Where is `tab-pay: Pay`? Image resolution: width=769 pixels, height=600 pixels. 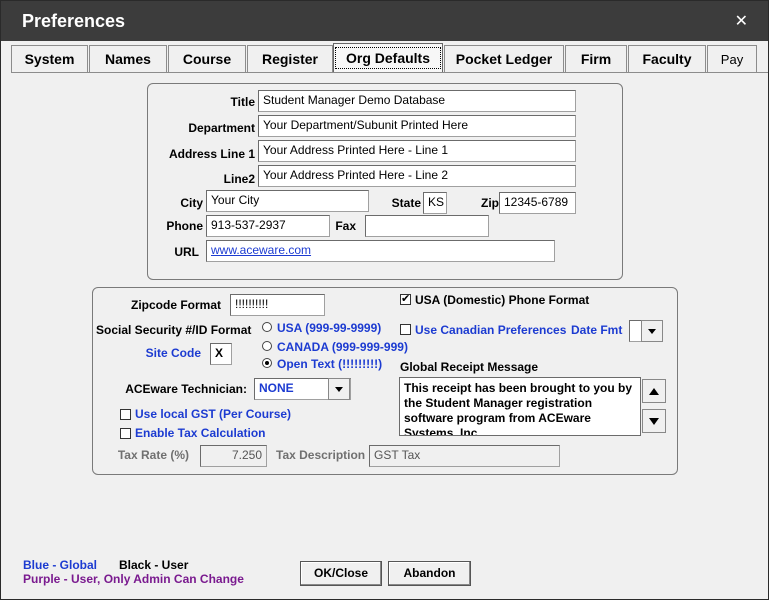 tab-pay: Pay is located at coordinates (732, 58).